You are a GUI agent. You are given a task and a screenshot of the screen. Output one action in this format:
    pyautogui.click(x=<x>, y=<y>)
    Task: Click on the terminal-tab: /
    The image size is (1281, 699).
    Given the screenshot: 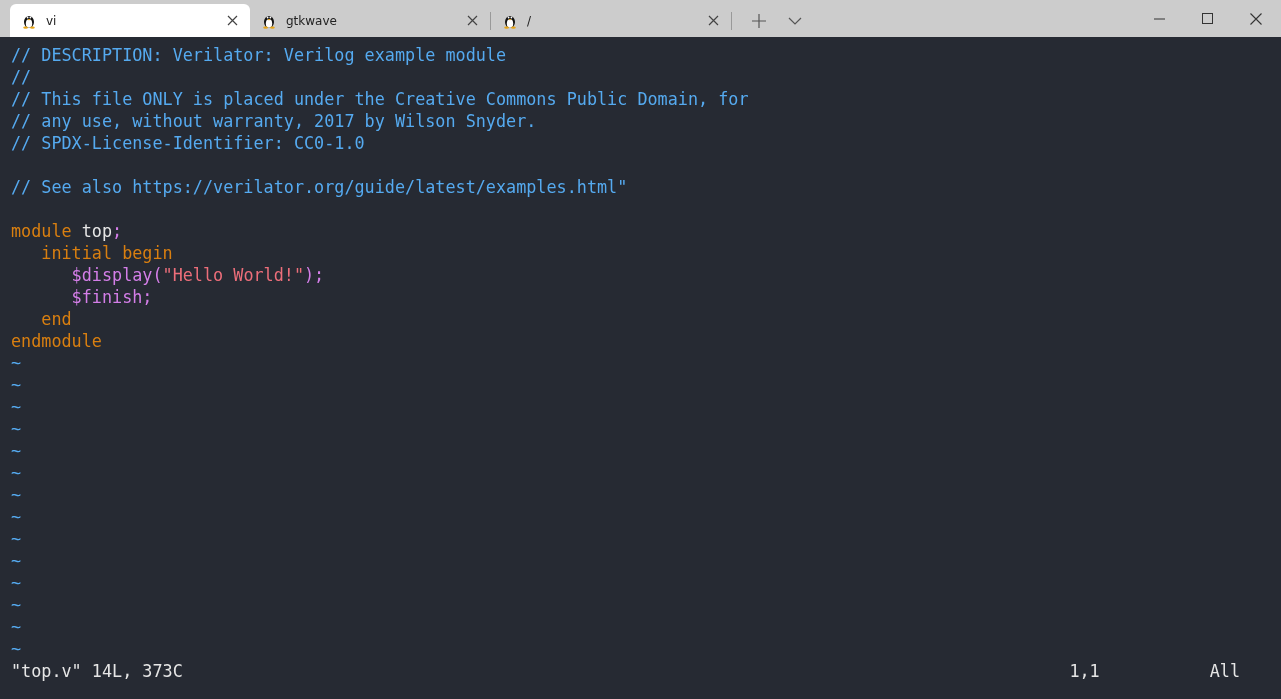 What is the action you would take?
    pyautogui.click(x=611, y=20)
    